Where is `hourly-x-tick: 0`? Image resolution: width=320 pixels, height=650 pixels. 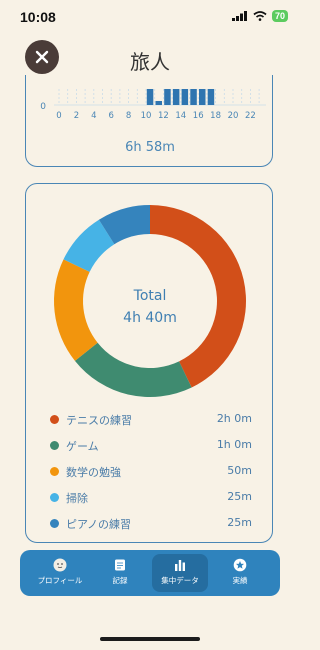 hourly-x-tick: 0 is located at coordinates (58, 116).